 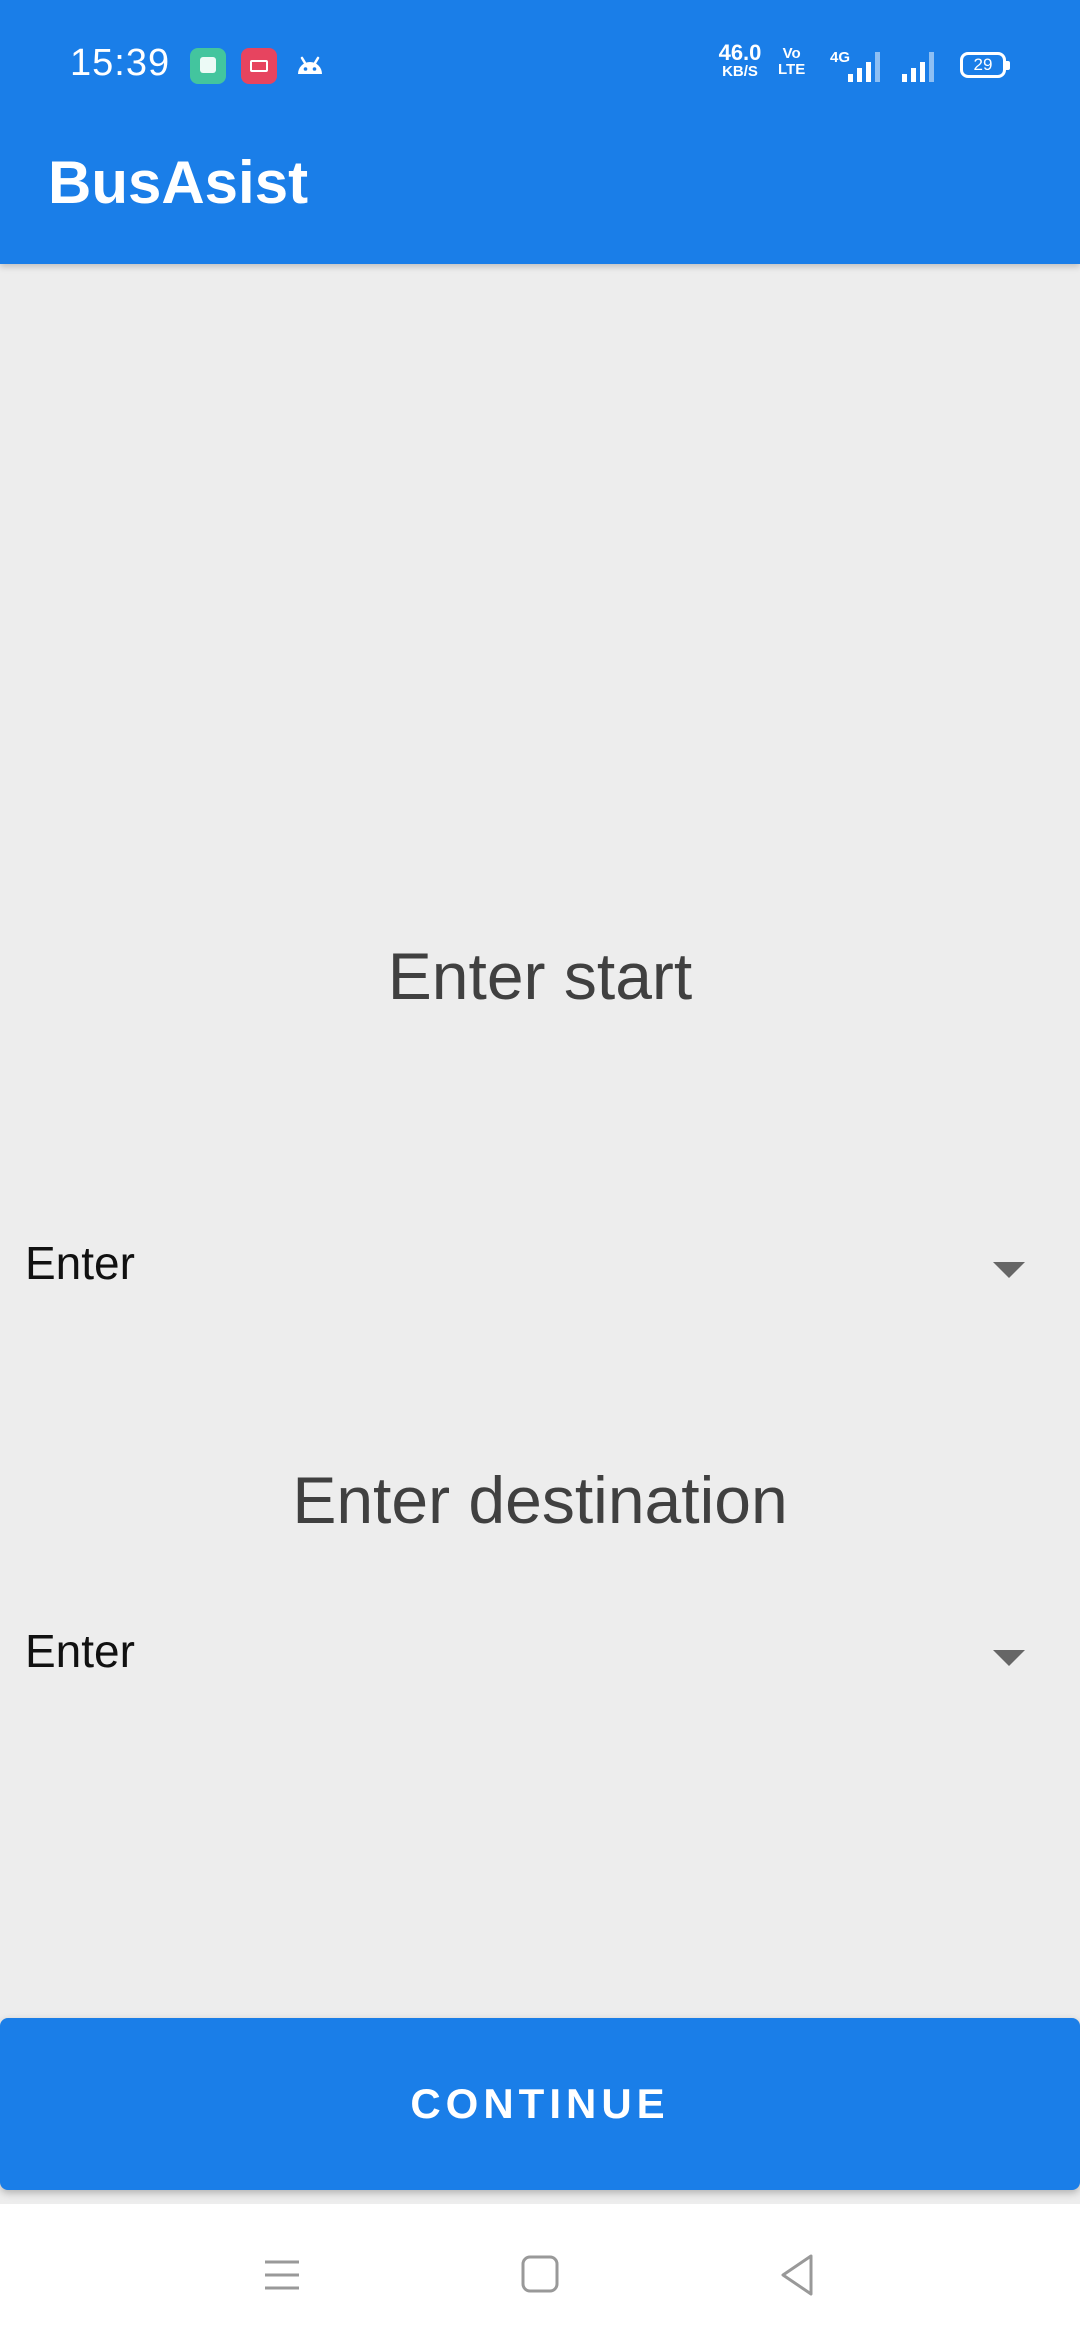 What do you see at coordinates (80, 1651) in the screenshot?
I see `destination-dropdown-value: Enter` at bounding box center [80, 1651].